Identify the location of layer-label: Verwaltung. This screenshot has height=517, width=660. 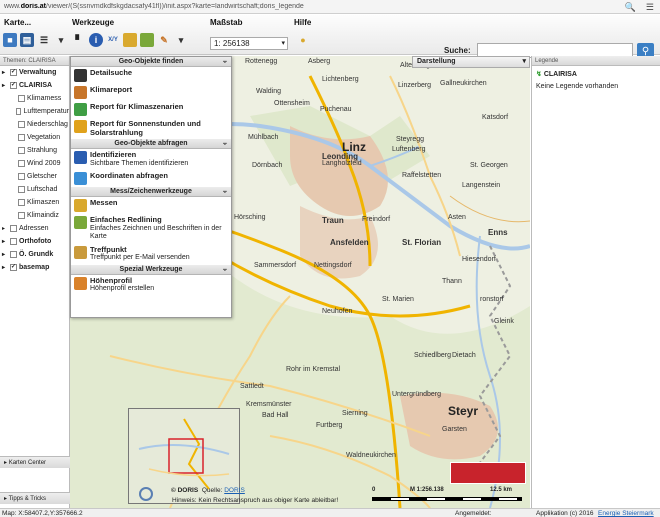
(38, 72).